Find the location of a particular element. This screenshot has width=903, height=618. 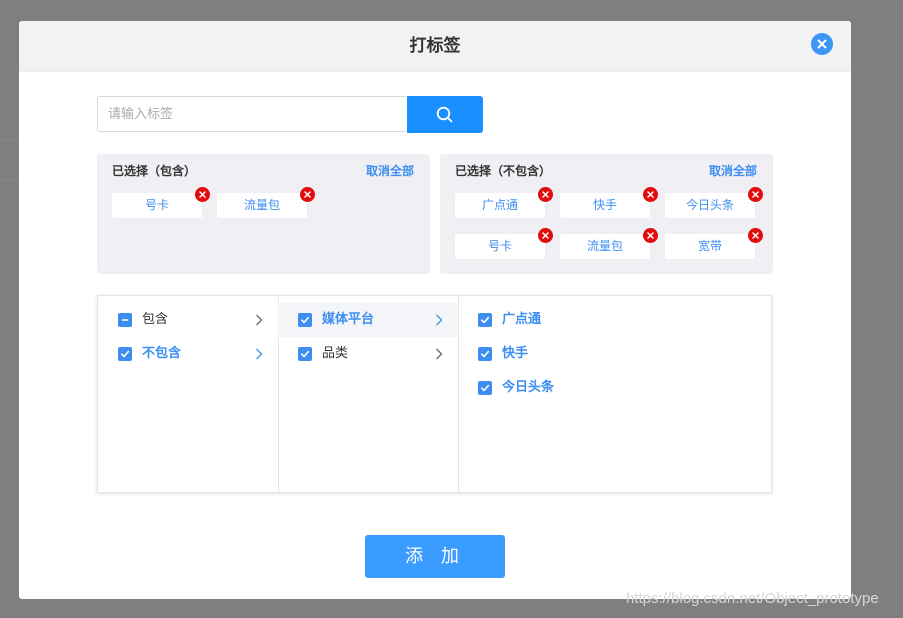

cascader-option-guangdiantong: 广点通 is located at coordinates (614, 320).